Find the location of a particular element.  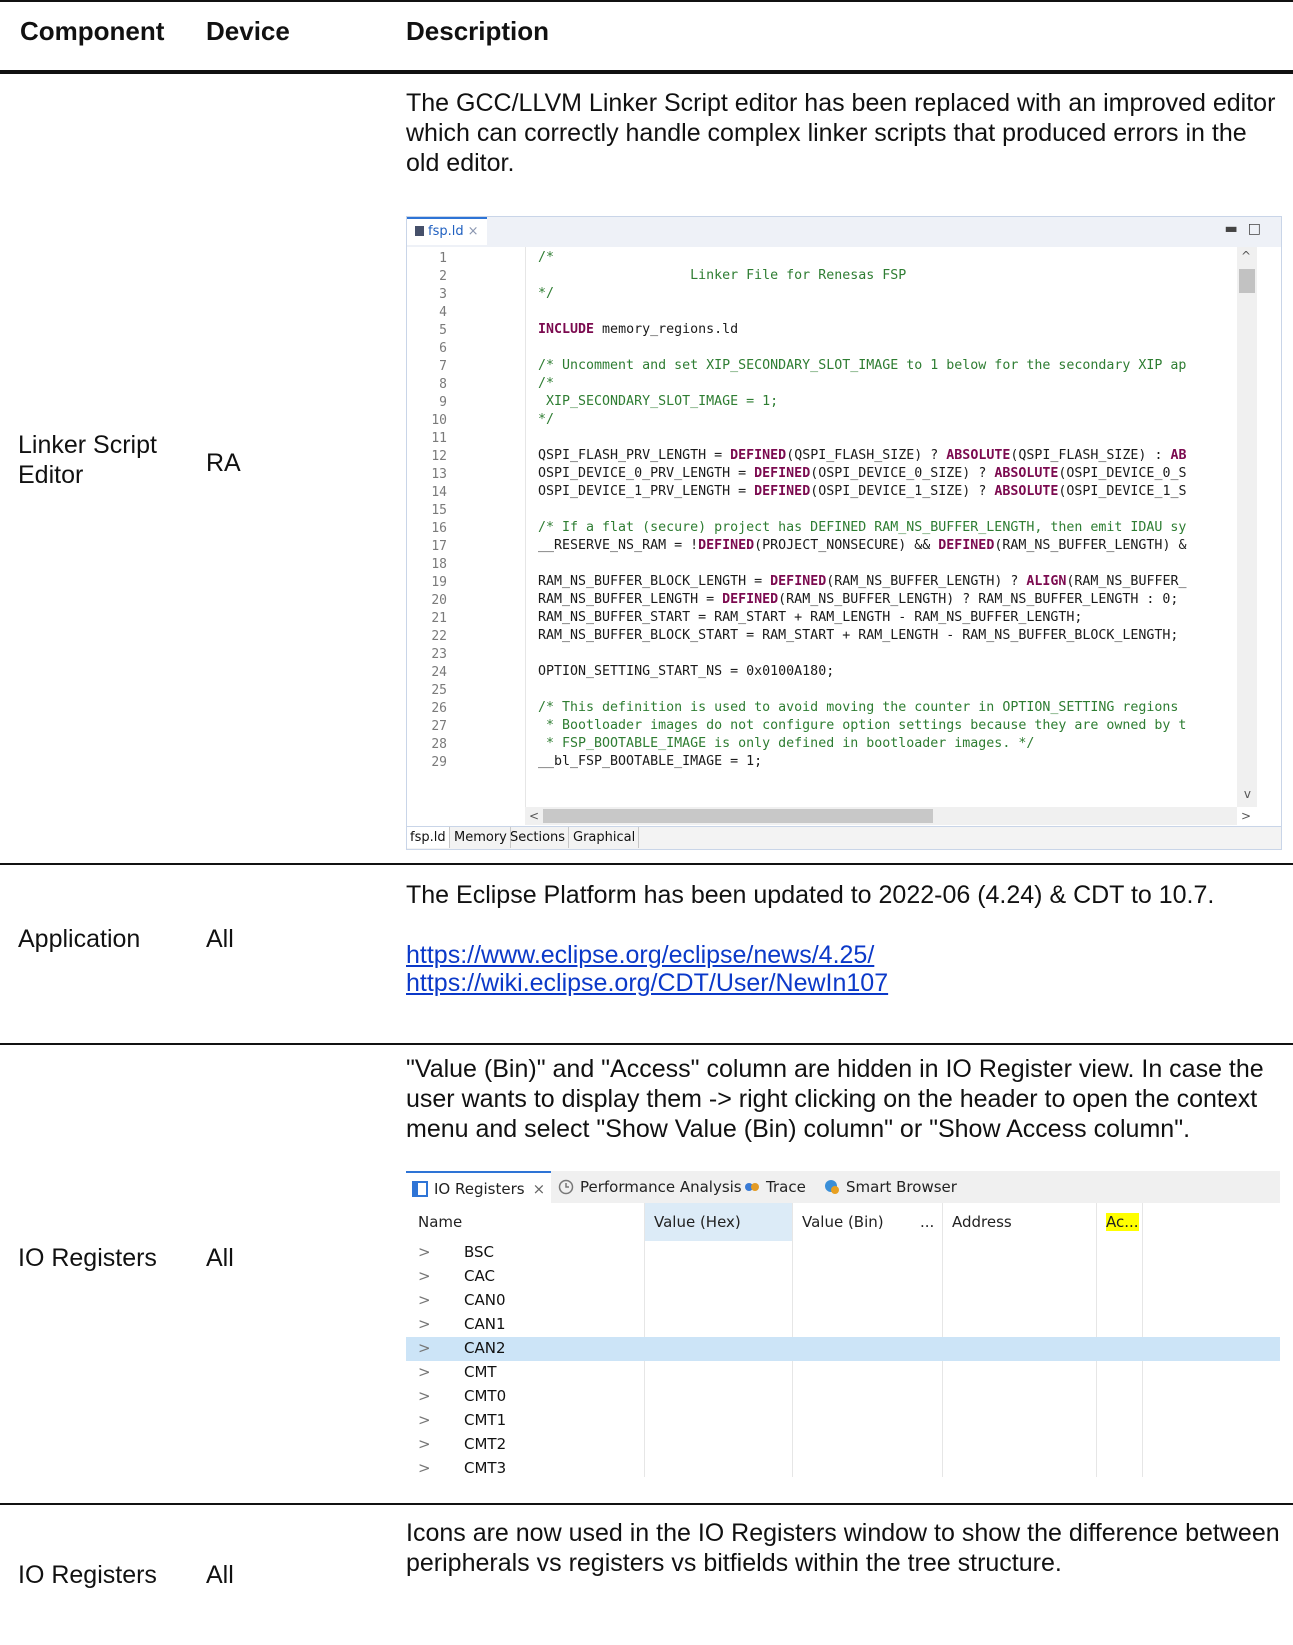

code-text: (RAM_NS_BUFFER_ is located at coordinates (1126, 581).